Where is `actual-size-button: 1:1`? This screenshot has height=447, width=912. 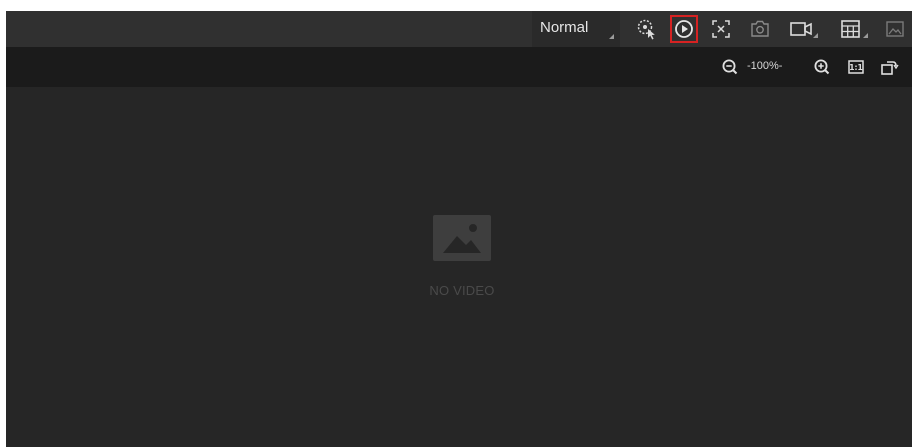 actual-size-button: 1:1 is located at coordinates (856, 67).